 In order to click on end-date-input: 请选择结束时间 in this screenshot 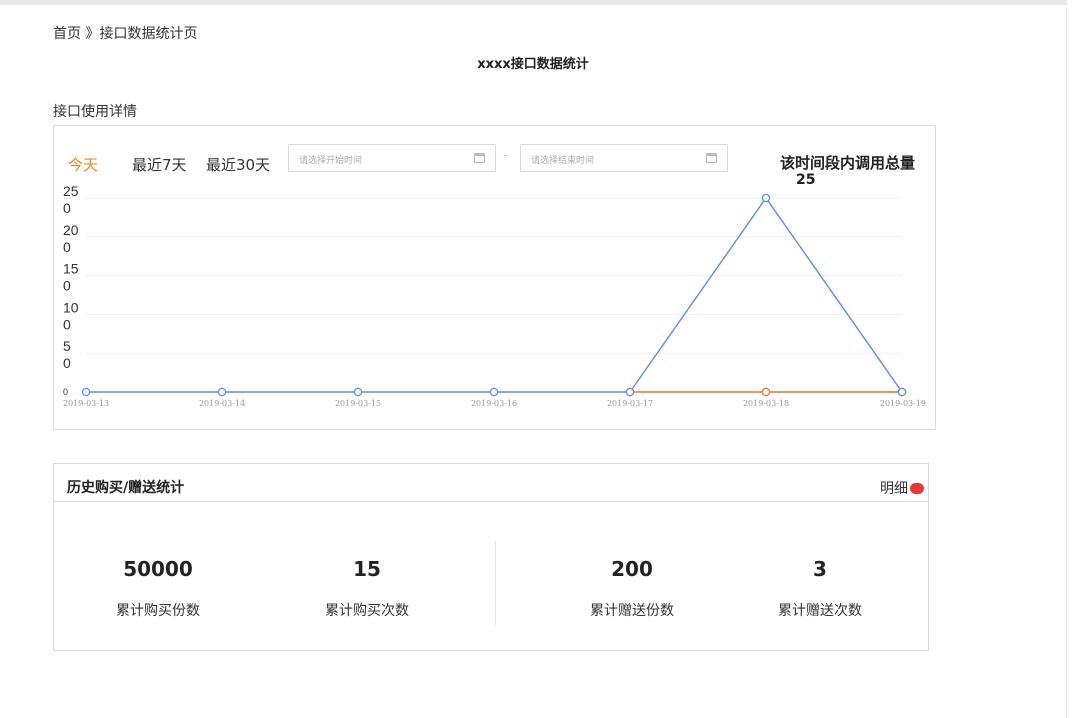, I will do `click(624, 158)`.